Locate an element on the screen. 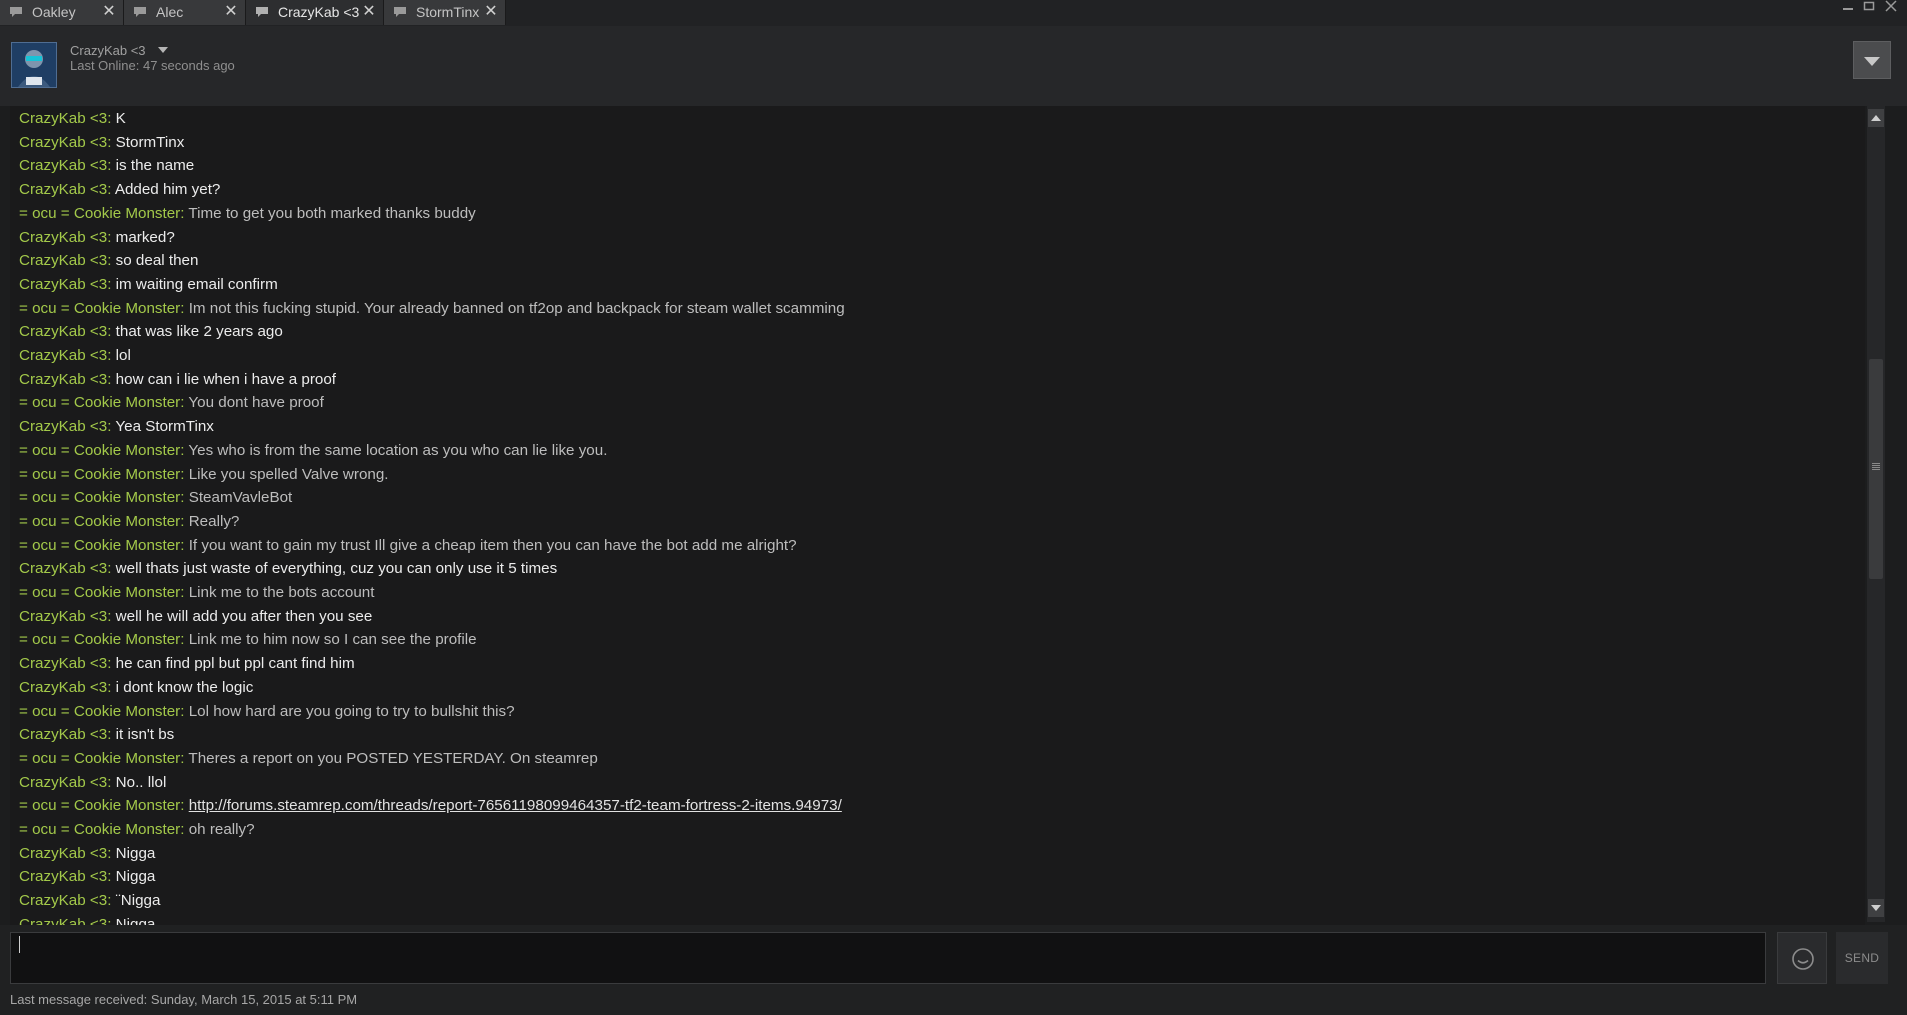 The image size is (1907, 1015). chat-options-button is located at coordinates (1872, 60).